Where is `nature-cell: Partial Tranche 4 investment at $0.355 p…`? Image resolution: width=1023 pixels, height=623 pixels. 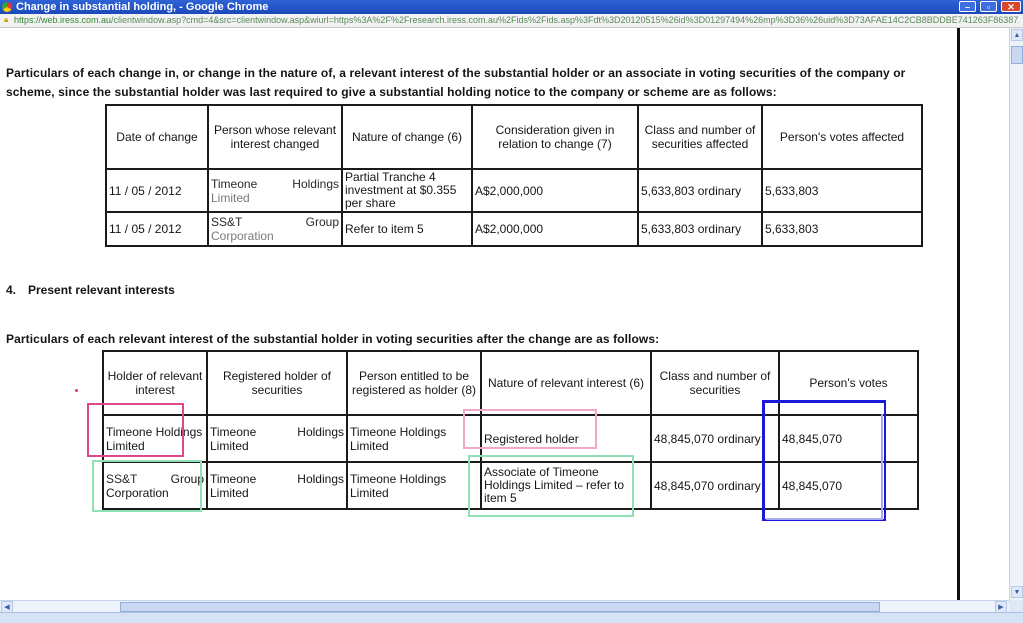
nature-cell: Partial Tranche 4 investment at $0.355 p… is located at coordinates (407, 190).